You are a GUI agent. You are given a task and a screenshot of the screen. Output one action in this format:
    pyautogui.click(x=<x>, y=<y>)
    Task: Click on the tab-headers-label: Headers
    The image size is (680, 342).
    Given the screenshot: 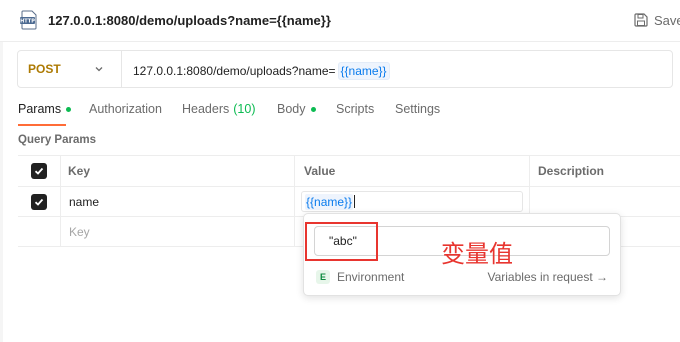 What is the action you would take?
    pyautogui.click(x=206, y=109)
    